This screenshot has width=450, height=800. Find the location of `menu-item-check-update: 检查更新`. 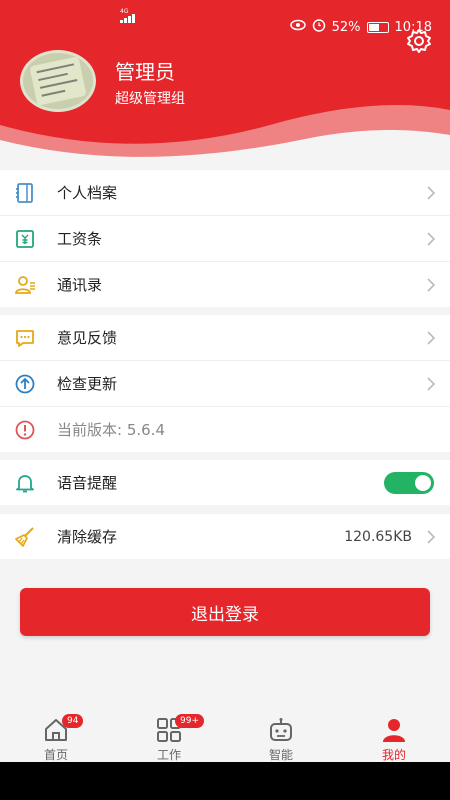

menu-item-check-update: 检查更新 is located at coordinates (225, 383).